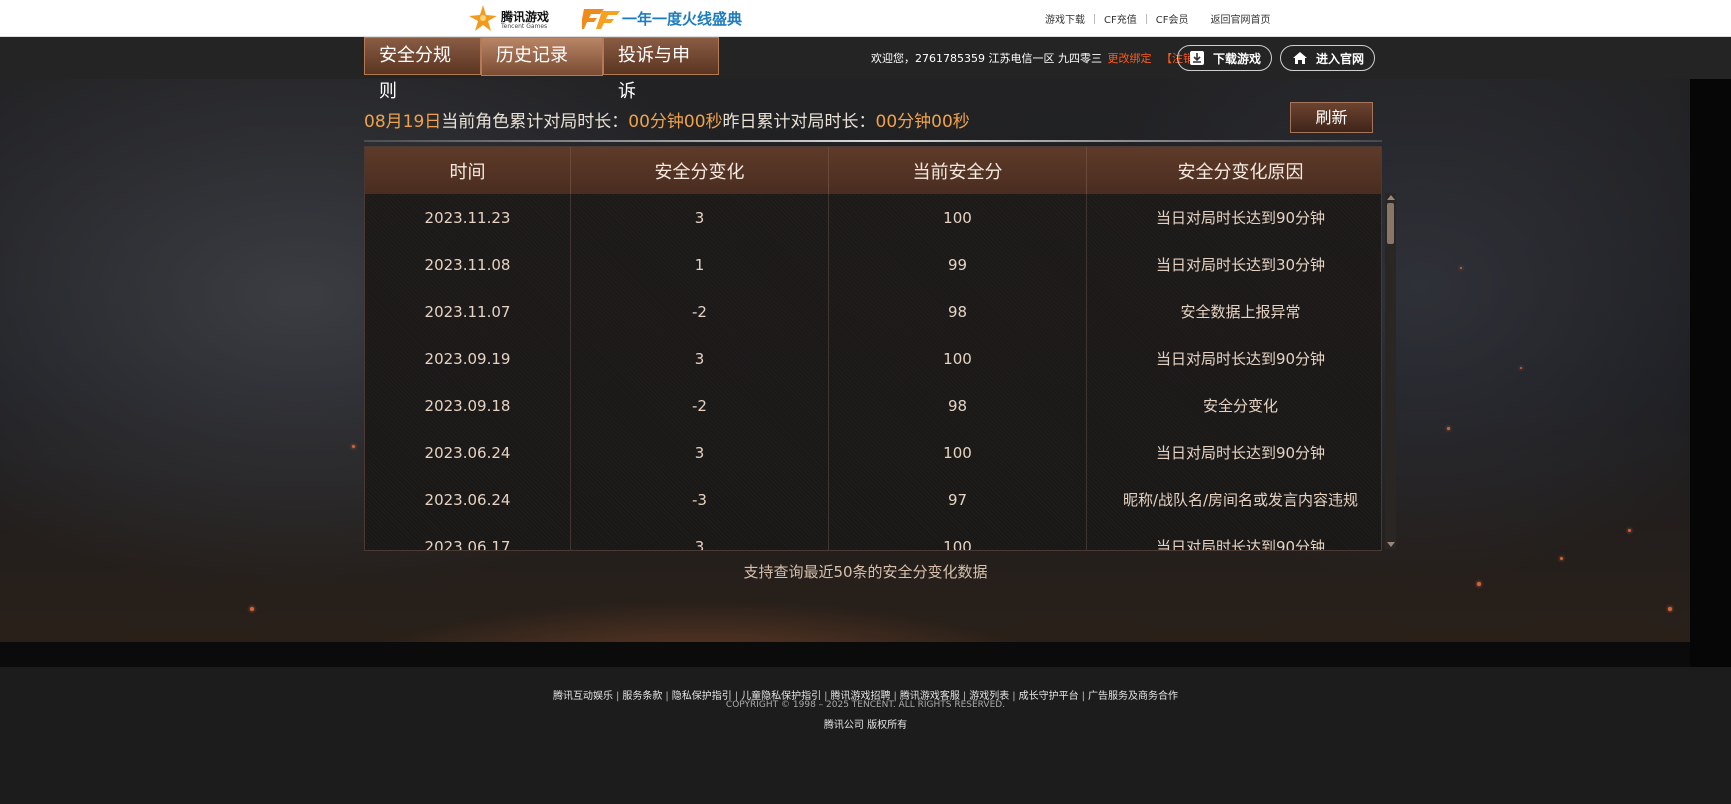 The image size is (1731, 804). I want to click on user-info: 欢迎您，2761785359 江苏电信一区 九四零三 更改绑定 【注销】, so click(1038, 58).